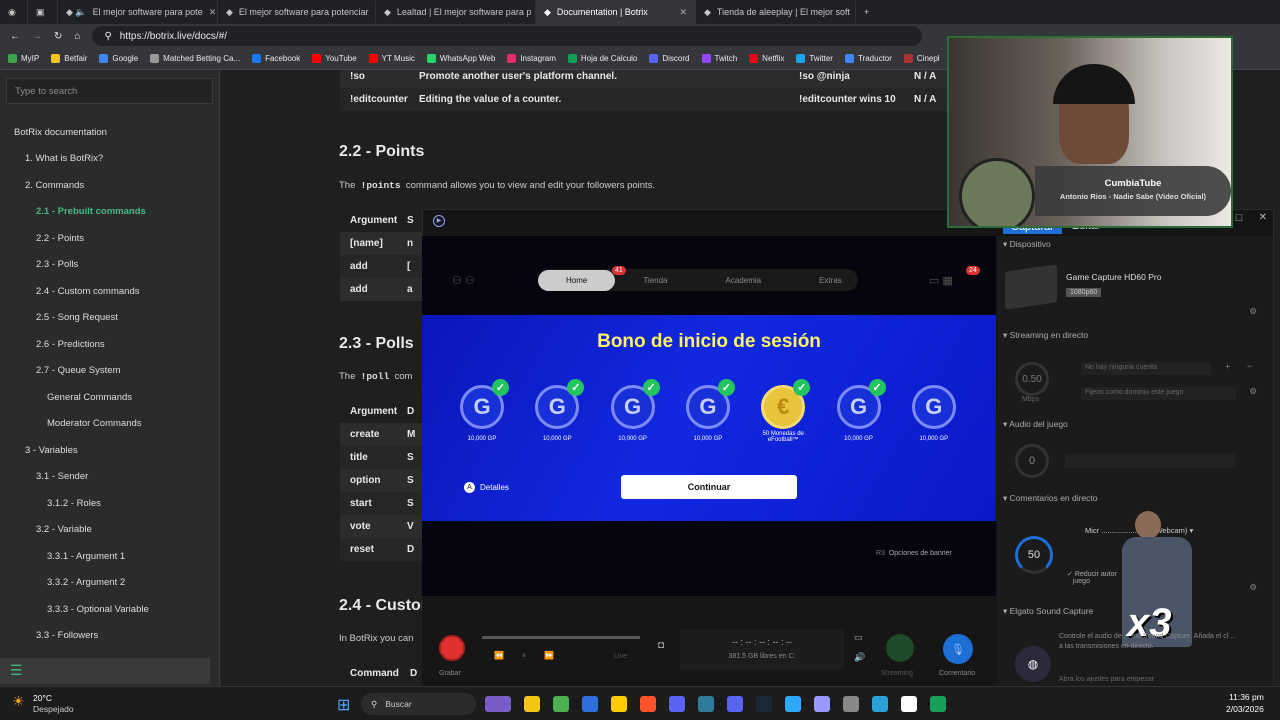  What do you see at coordinates (1048, 611) in the screenshot?
I see `sound-capture-section: ▾ Elgato Sound Capture` at bounding box center [1048, 611].